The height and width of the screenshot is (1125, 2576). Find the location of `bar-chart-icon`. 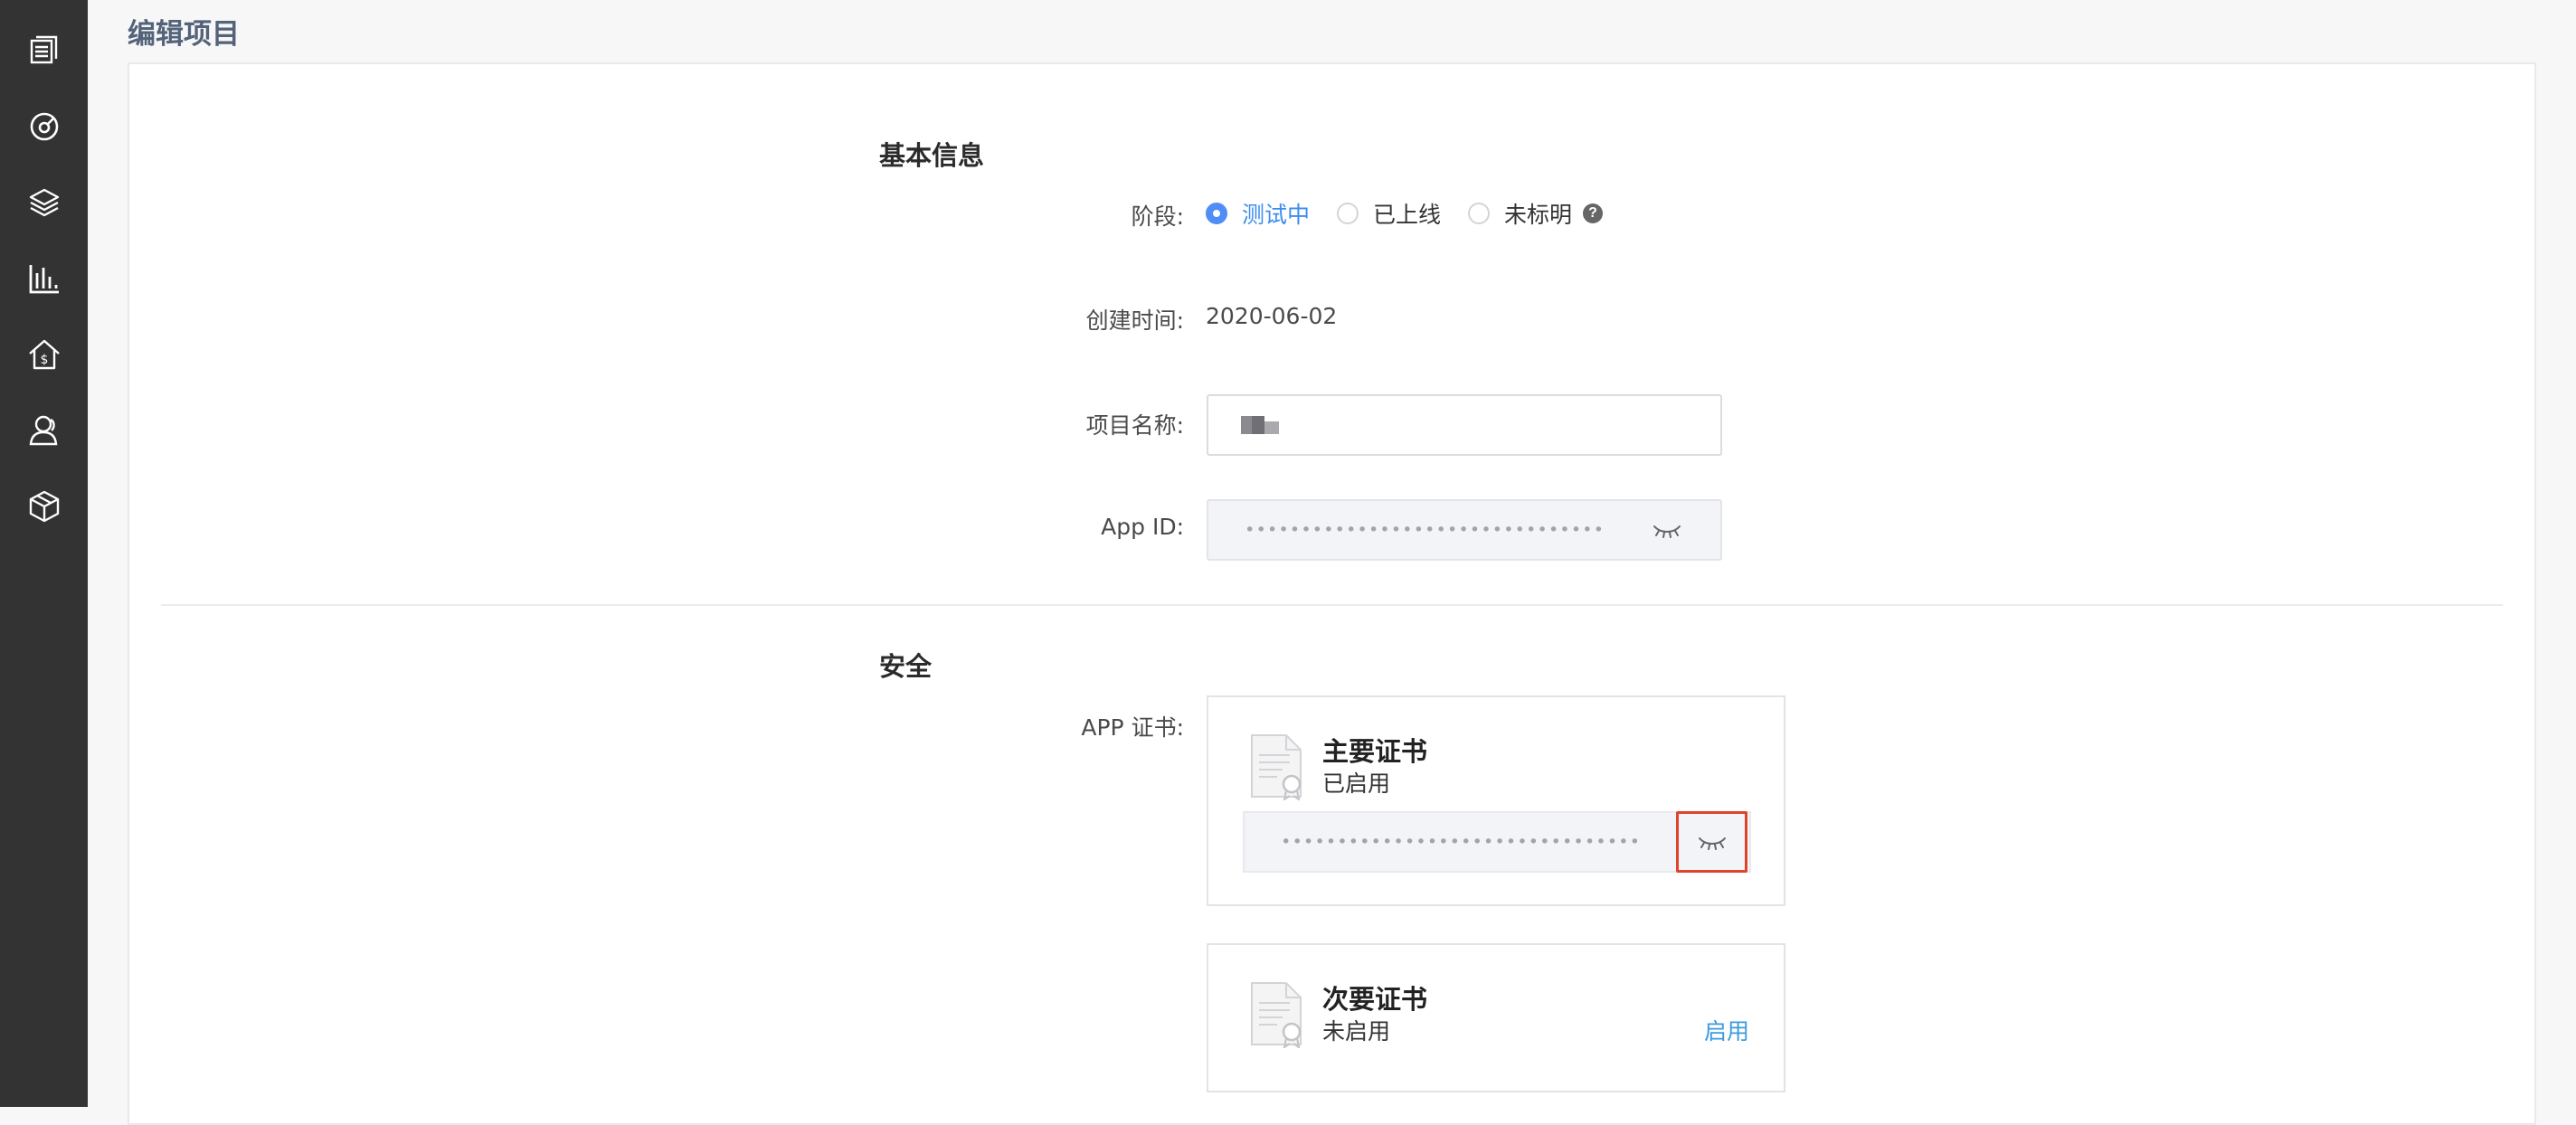

bar-chart-icon is located at coordinates (44, 278).